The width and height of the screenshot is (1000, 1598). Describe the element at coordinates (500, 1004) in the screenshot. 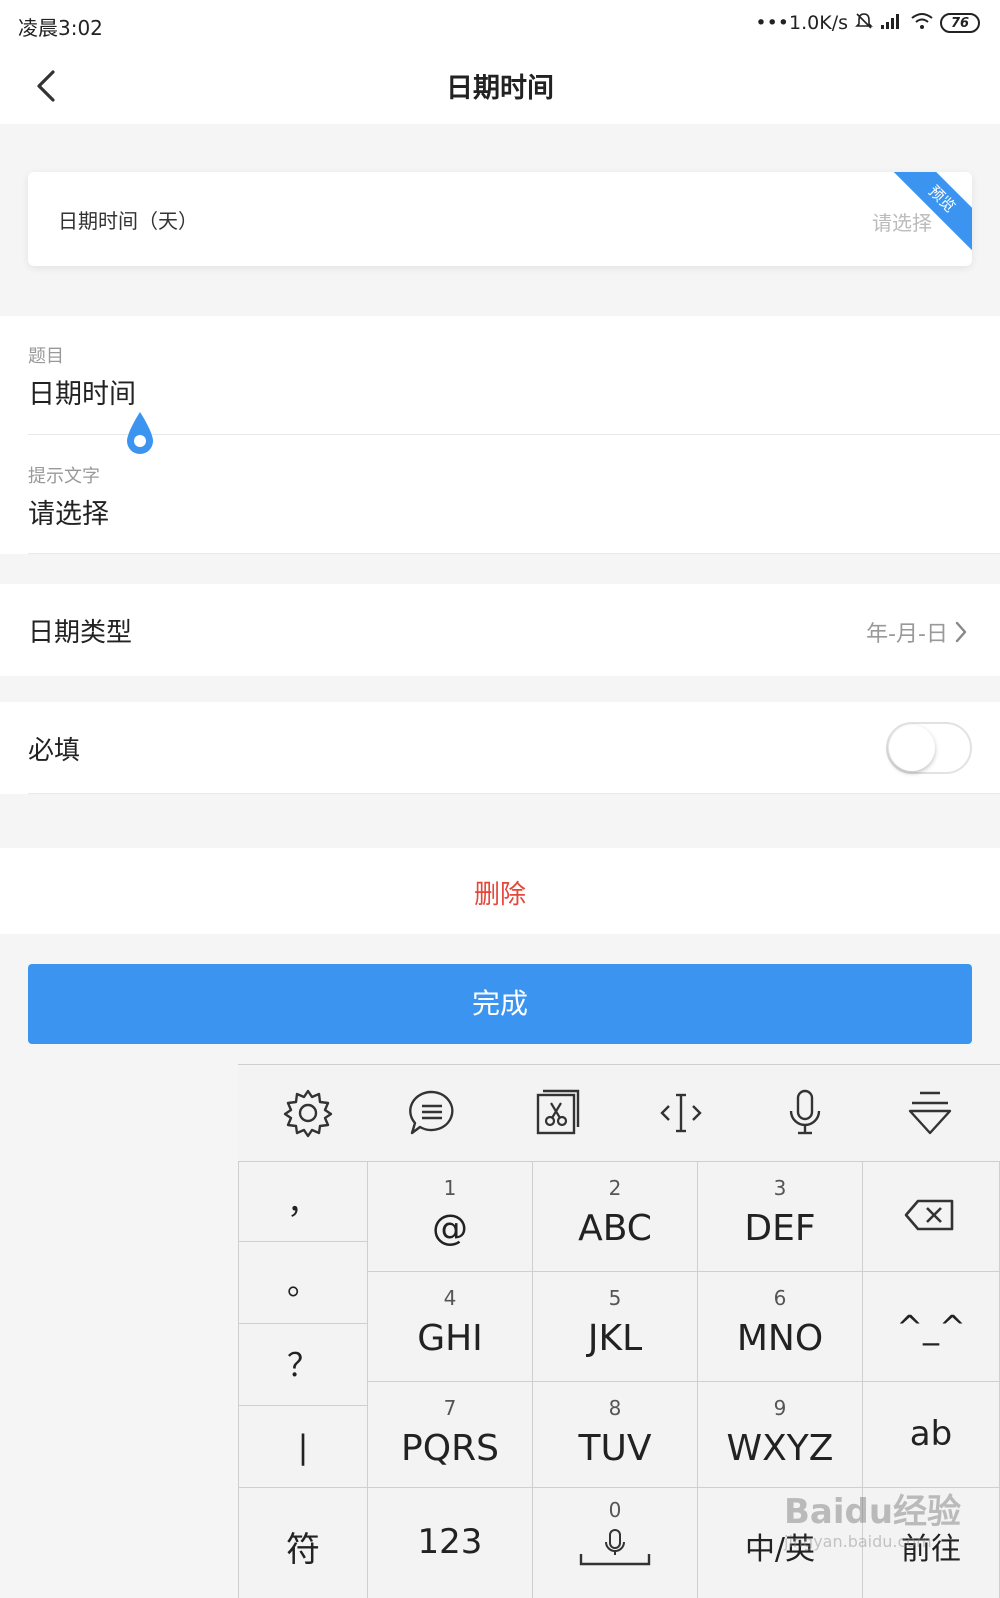

I see `done-button: 完成` at that location.